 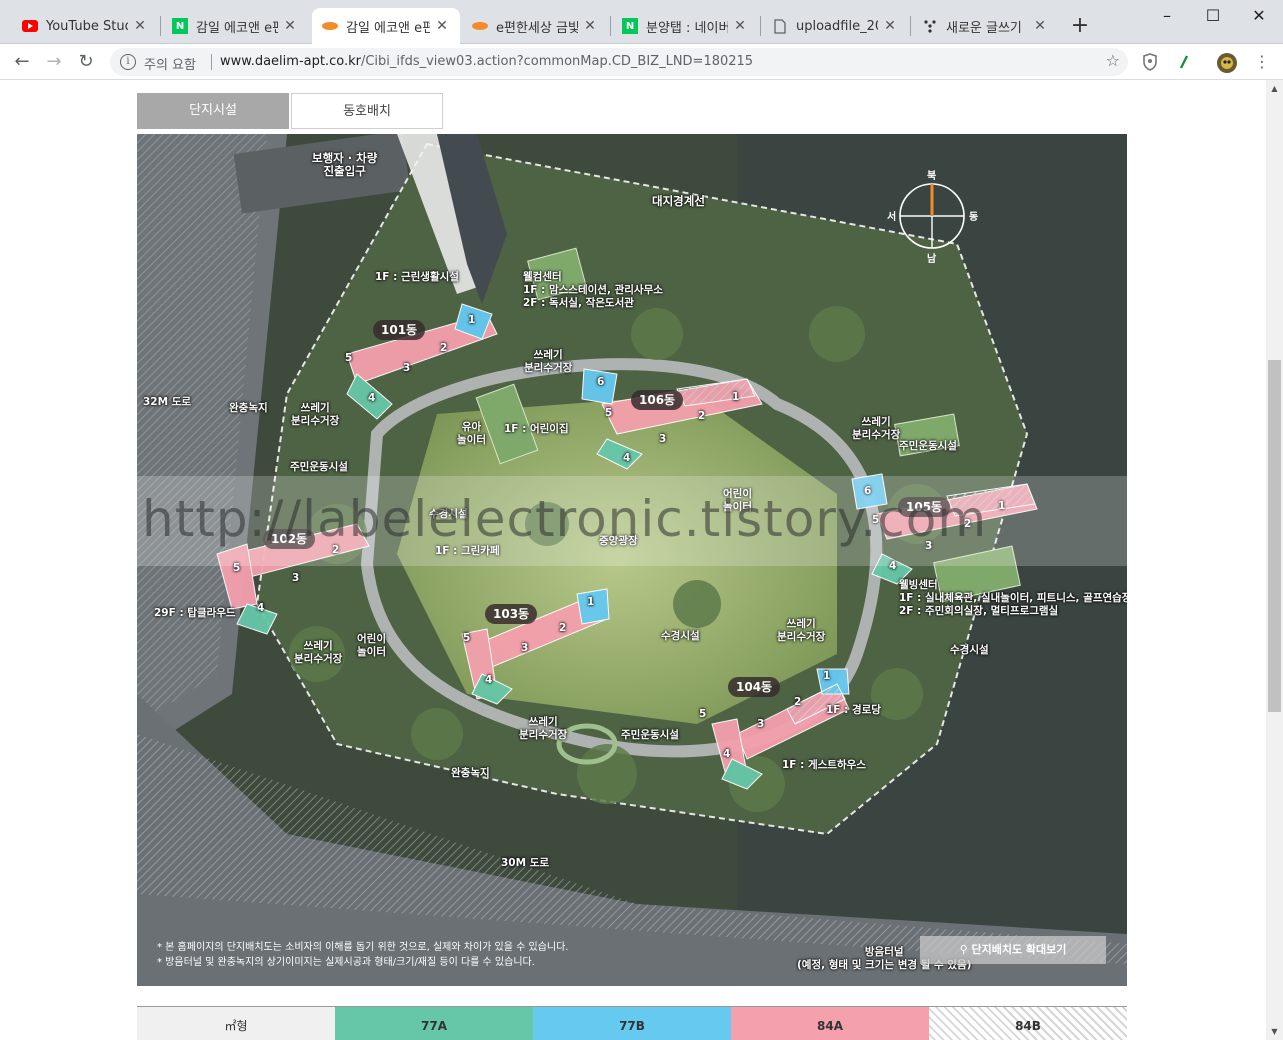 I want to click on label-fitness-2: 주민운동시설, so click(x=928, y=446).